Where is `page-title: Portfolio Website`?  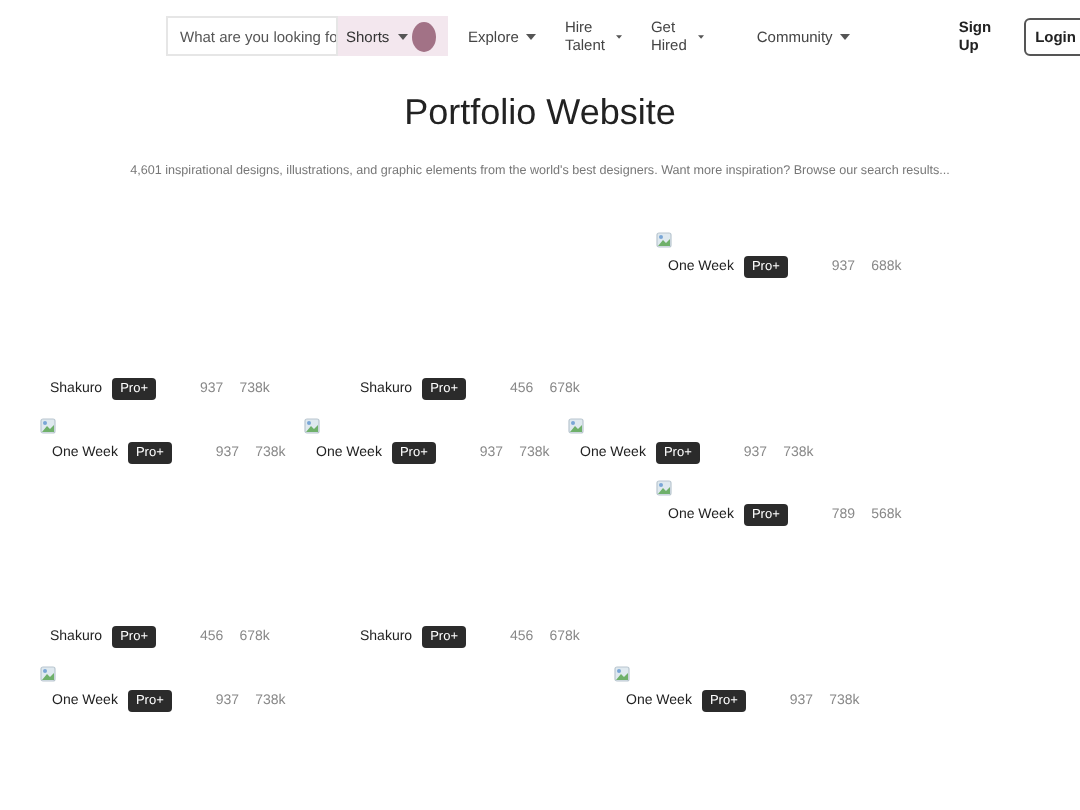
page-title: Portfolio Website is located at coordinates (540, 113).